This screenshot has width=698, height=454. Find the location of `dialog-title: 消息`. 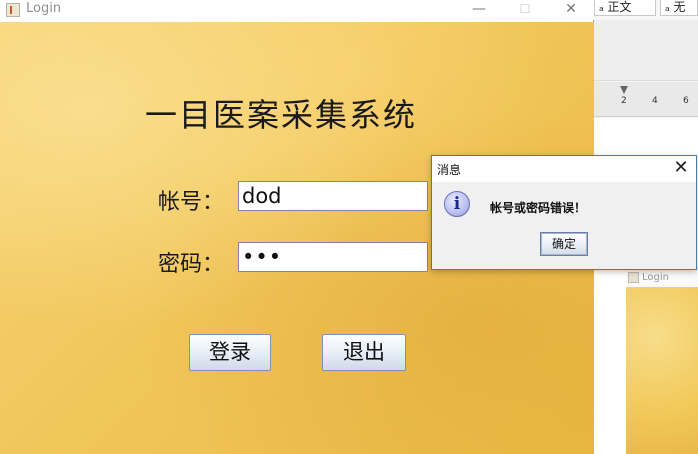

dialog-title: 消息 is located at coordinates (449, 170).